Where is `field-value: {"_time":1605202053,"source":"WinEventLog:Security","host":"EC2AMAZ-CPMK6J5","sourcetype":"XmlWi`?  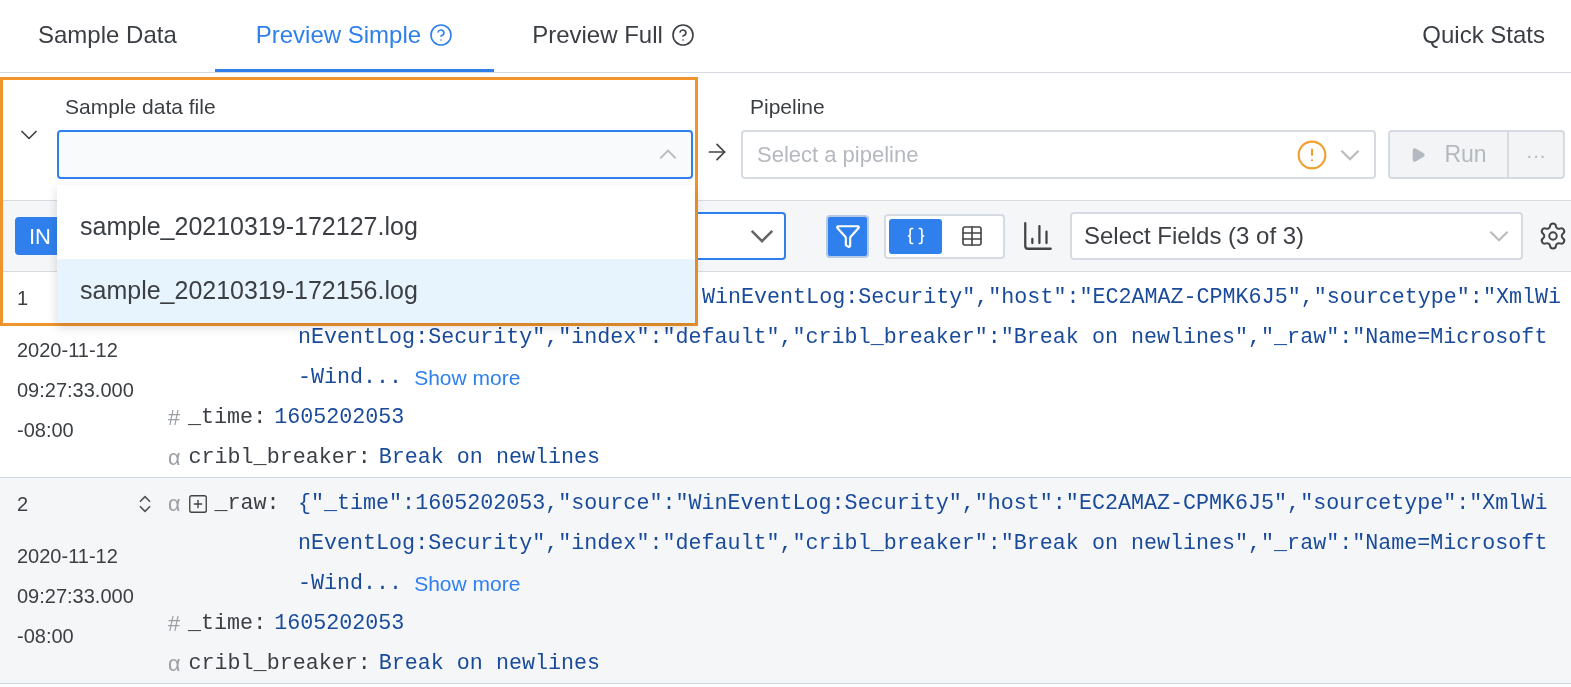 field-value: {"_time":1605202053,"source":"WinEventLog:Security","host":"EC2AMAZ-CPMK6J5","sourcetype":"XmlWi is located at coordinates (923, 503).